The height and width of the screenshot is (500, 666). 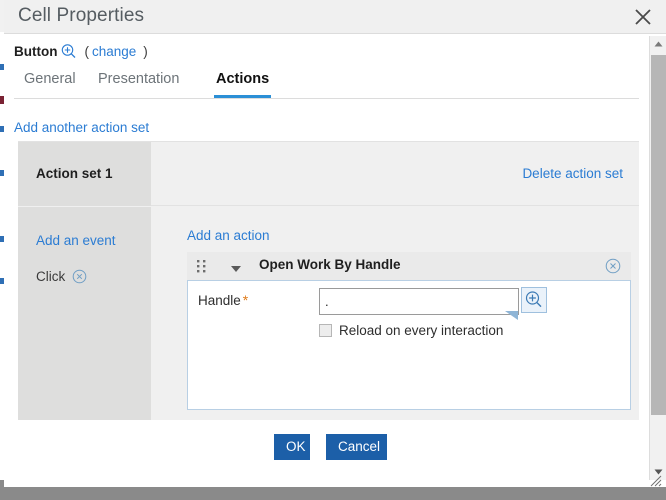 I want to click on handle-label-text: Handle, so click(x=219, y=300).